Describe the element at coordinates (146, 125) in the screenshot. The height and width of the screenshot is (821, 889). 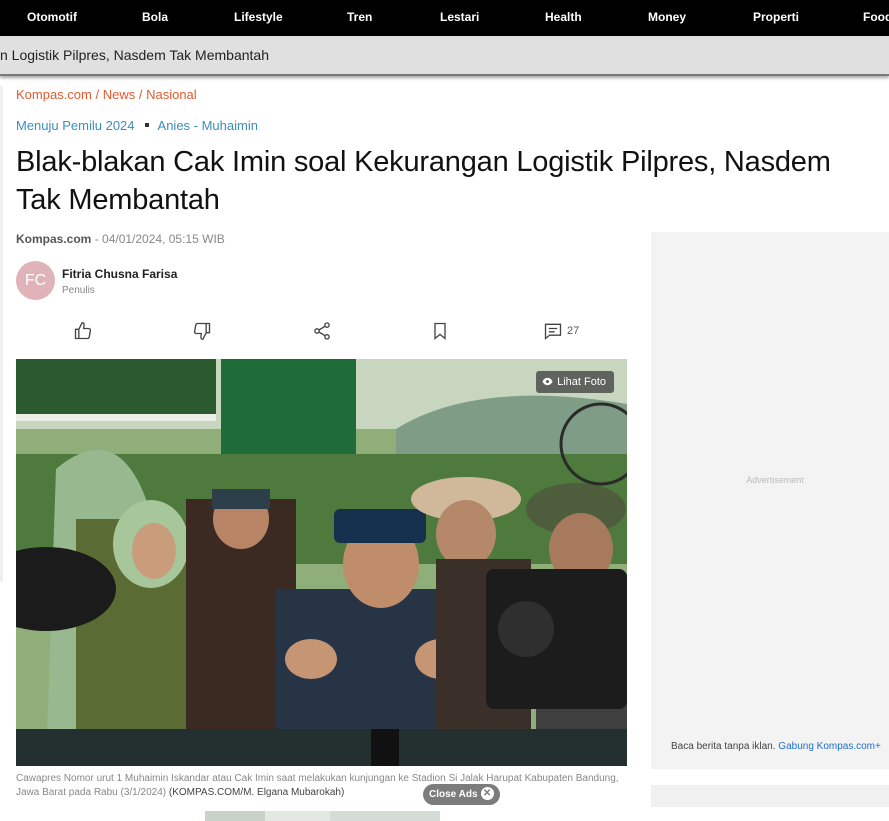
I see `tag-separator-dot` at that location.